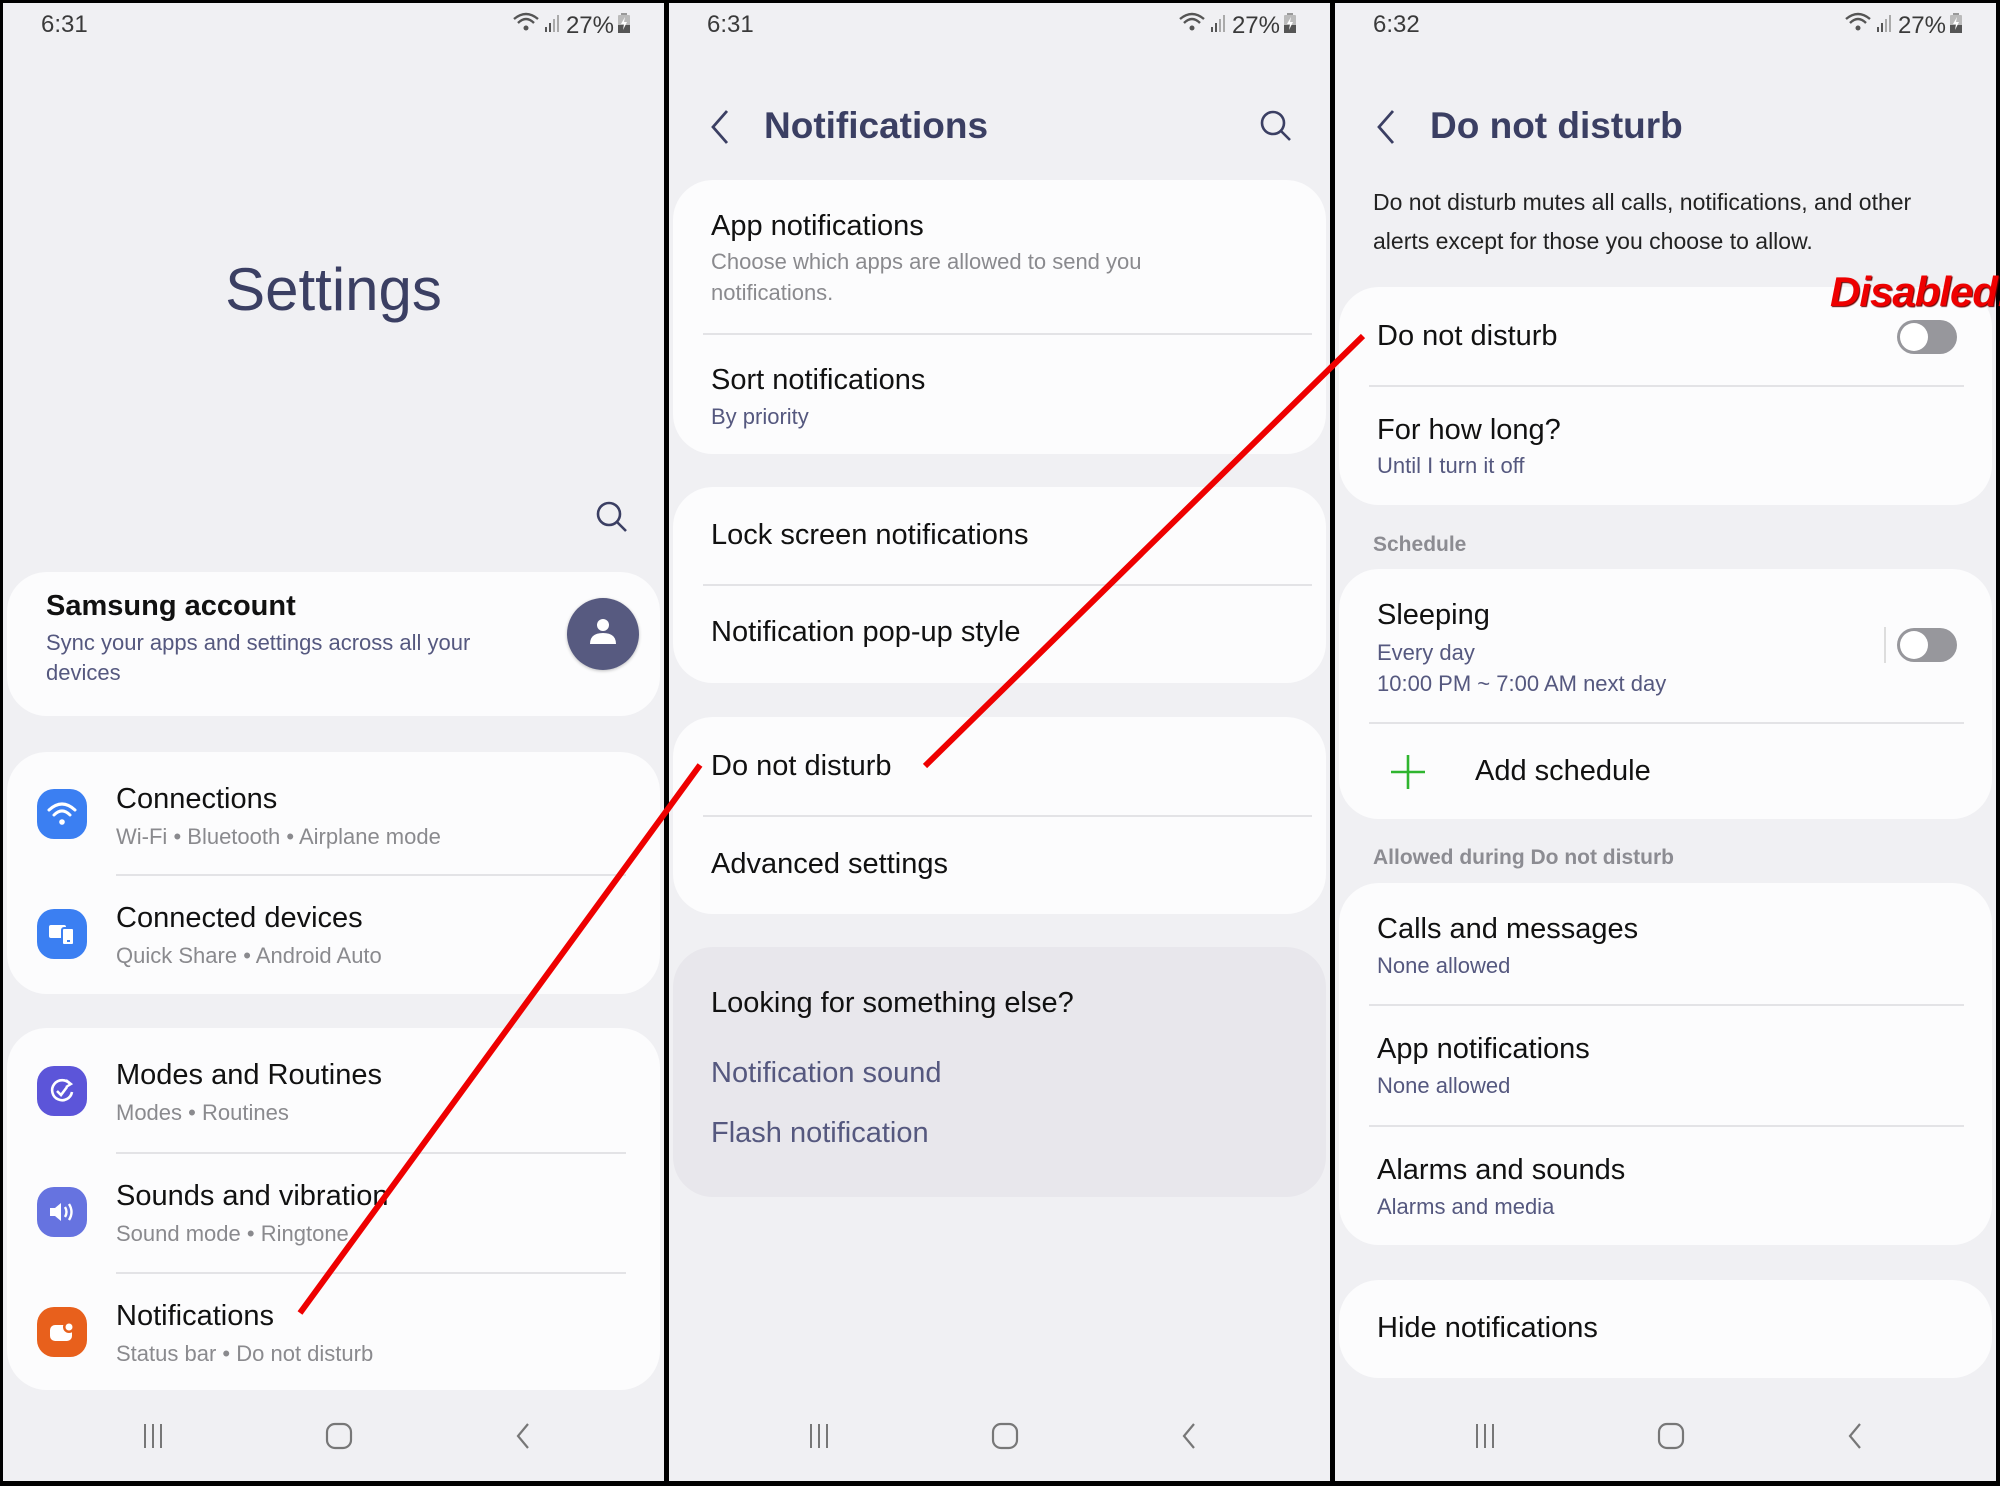 The width and height of the screenshot is (2000, 1486). Describe the element at coordinates (62, 1091) in the screenshot. I see `modes-routines-icon` at that location.